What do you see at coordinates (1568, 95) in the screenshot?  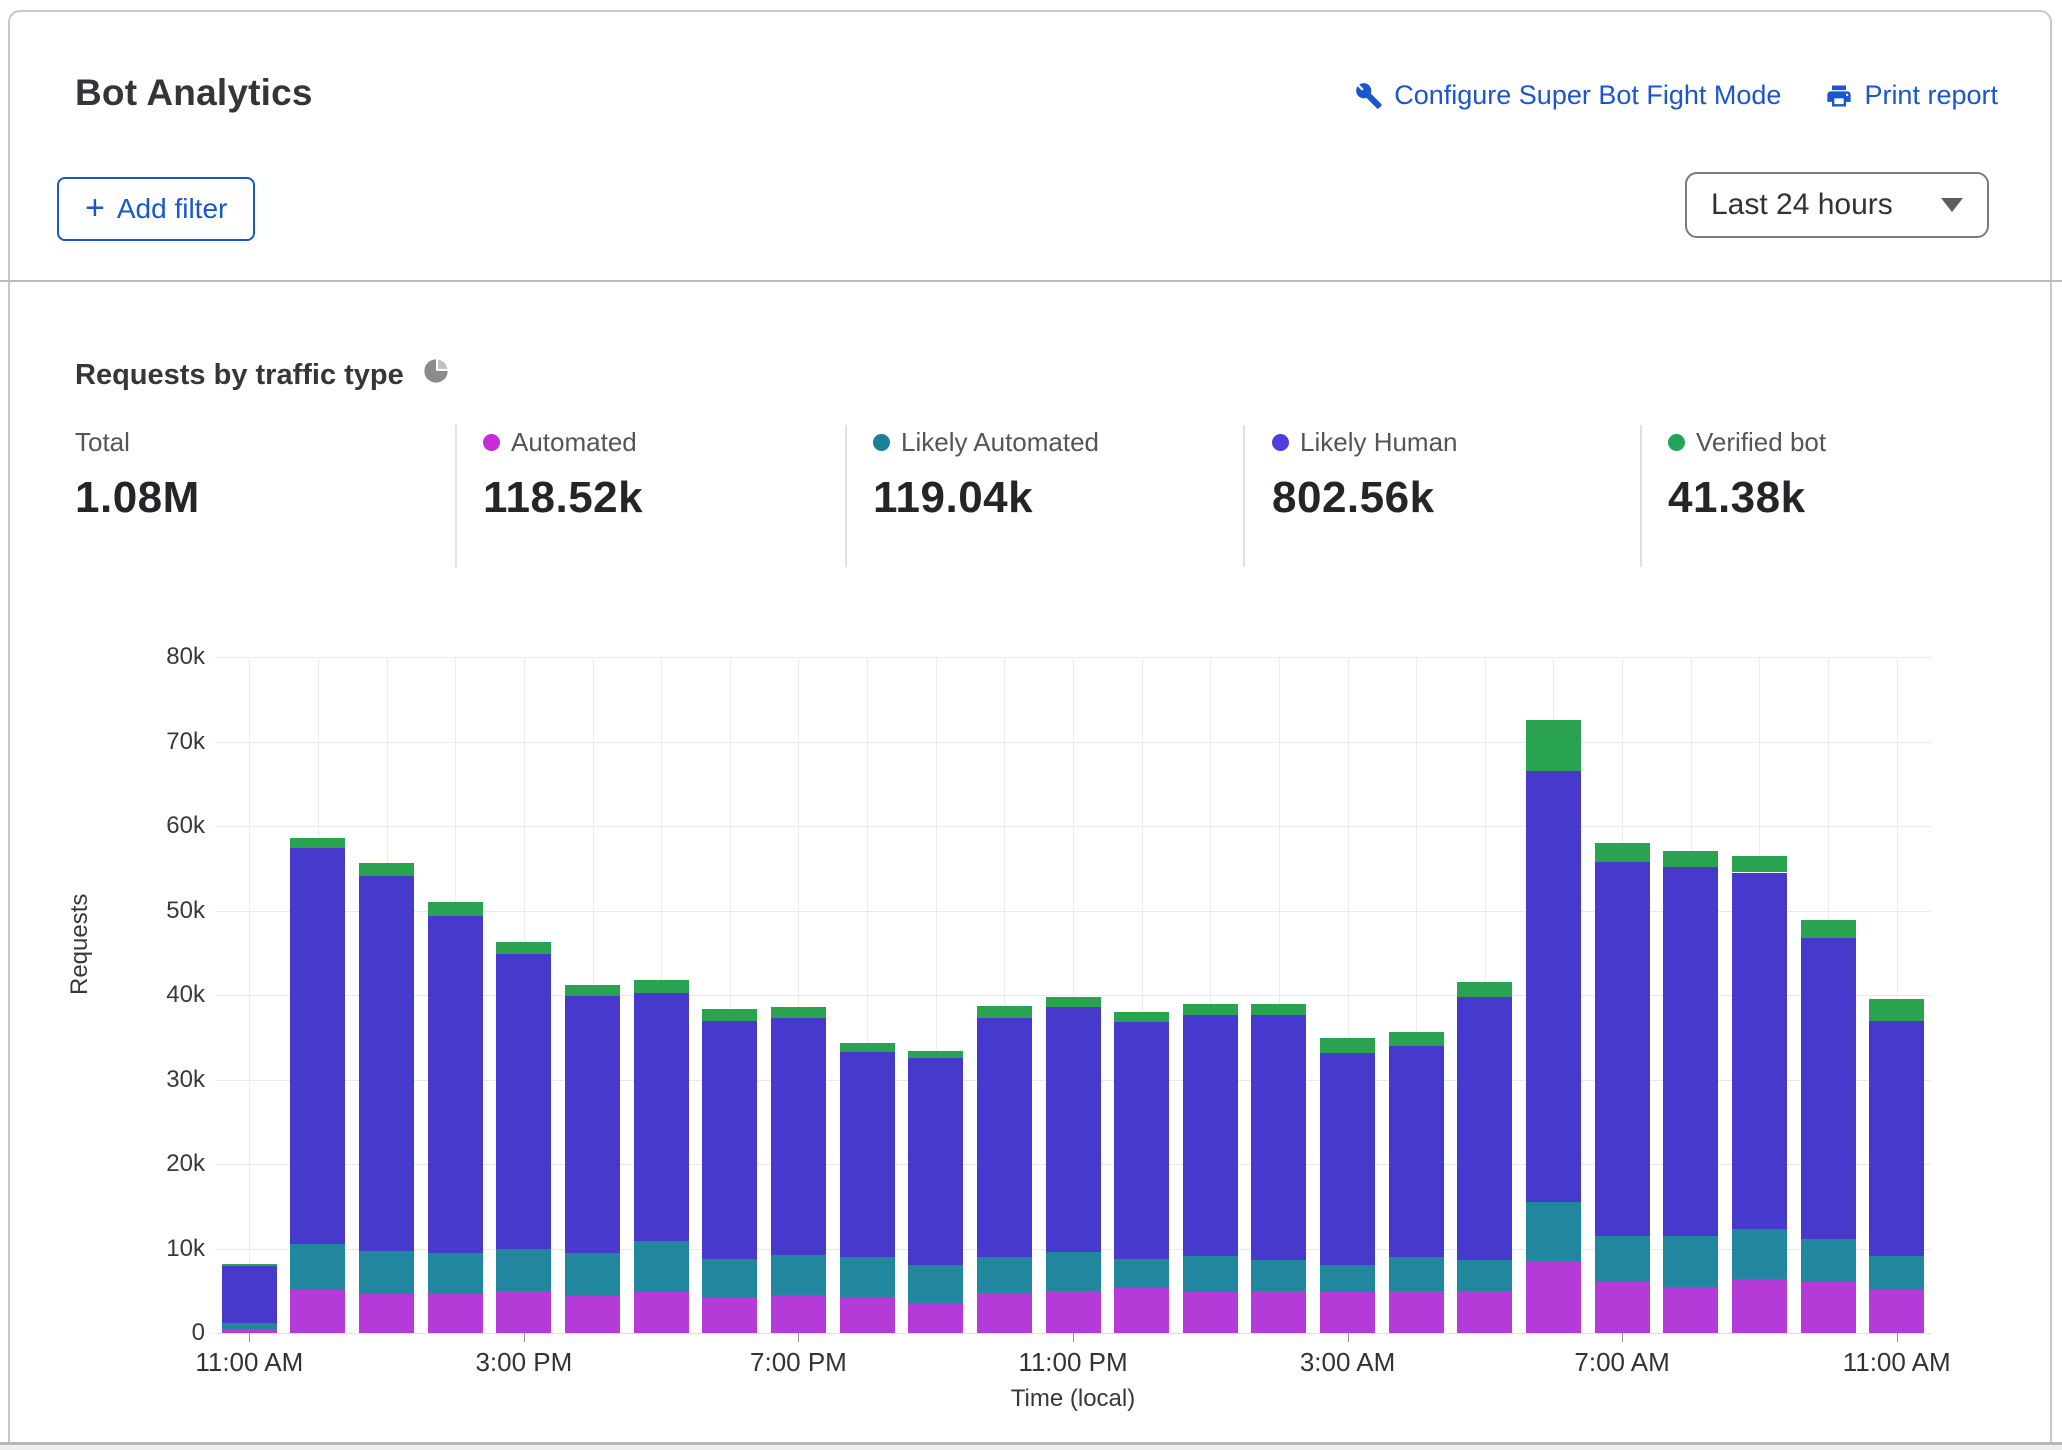 I see `configure-super-bot-fight-mode-link: Configure Super Bot Fight Mode` at bounding box center [1568, 95].